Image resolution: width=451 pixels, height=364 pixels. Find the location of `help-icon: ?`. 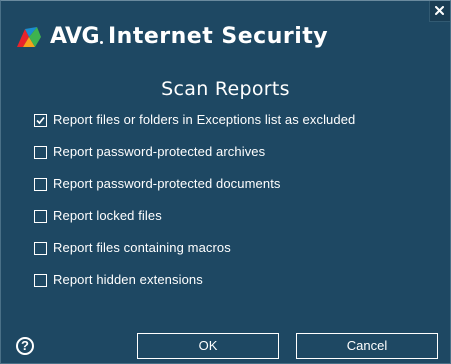

help-icon: ? is located at coordinates (25, 346).